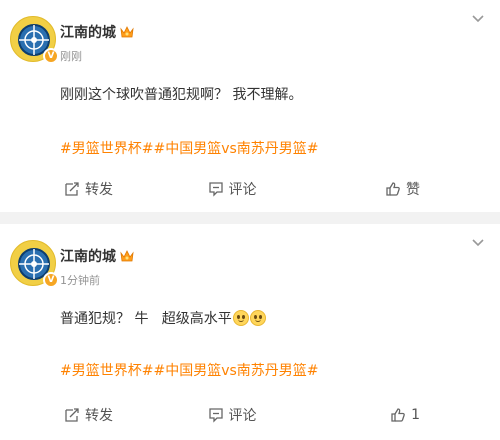  I want to click on post-content: 刚刚这个球吹普通犯规啊？ 我不理解。, so click(181, 94).